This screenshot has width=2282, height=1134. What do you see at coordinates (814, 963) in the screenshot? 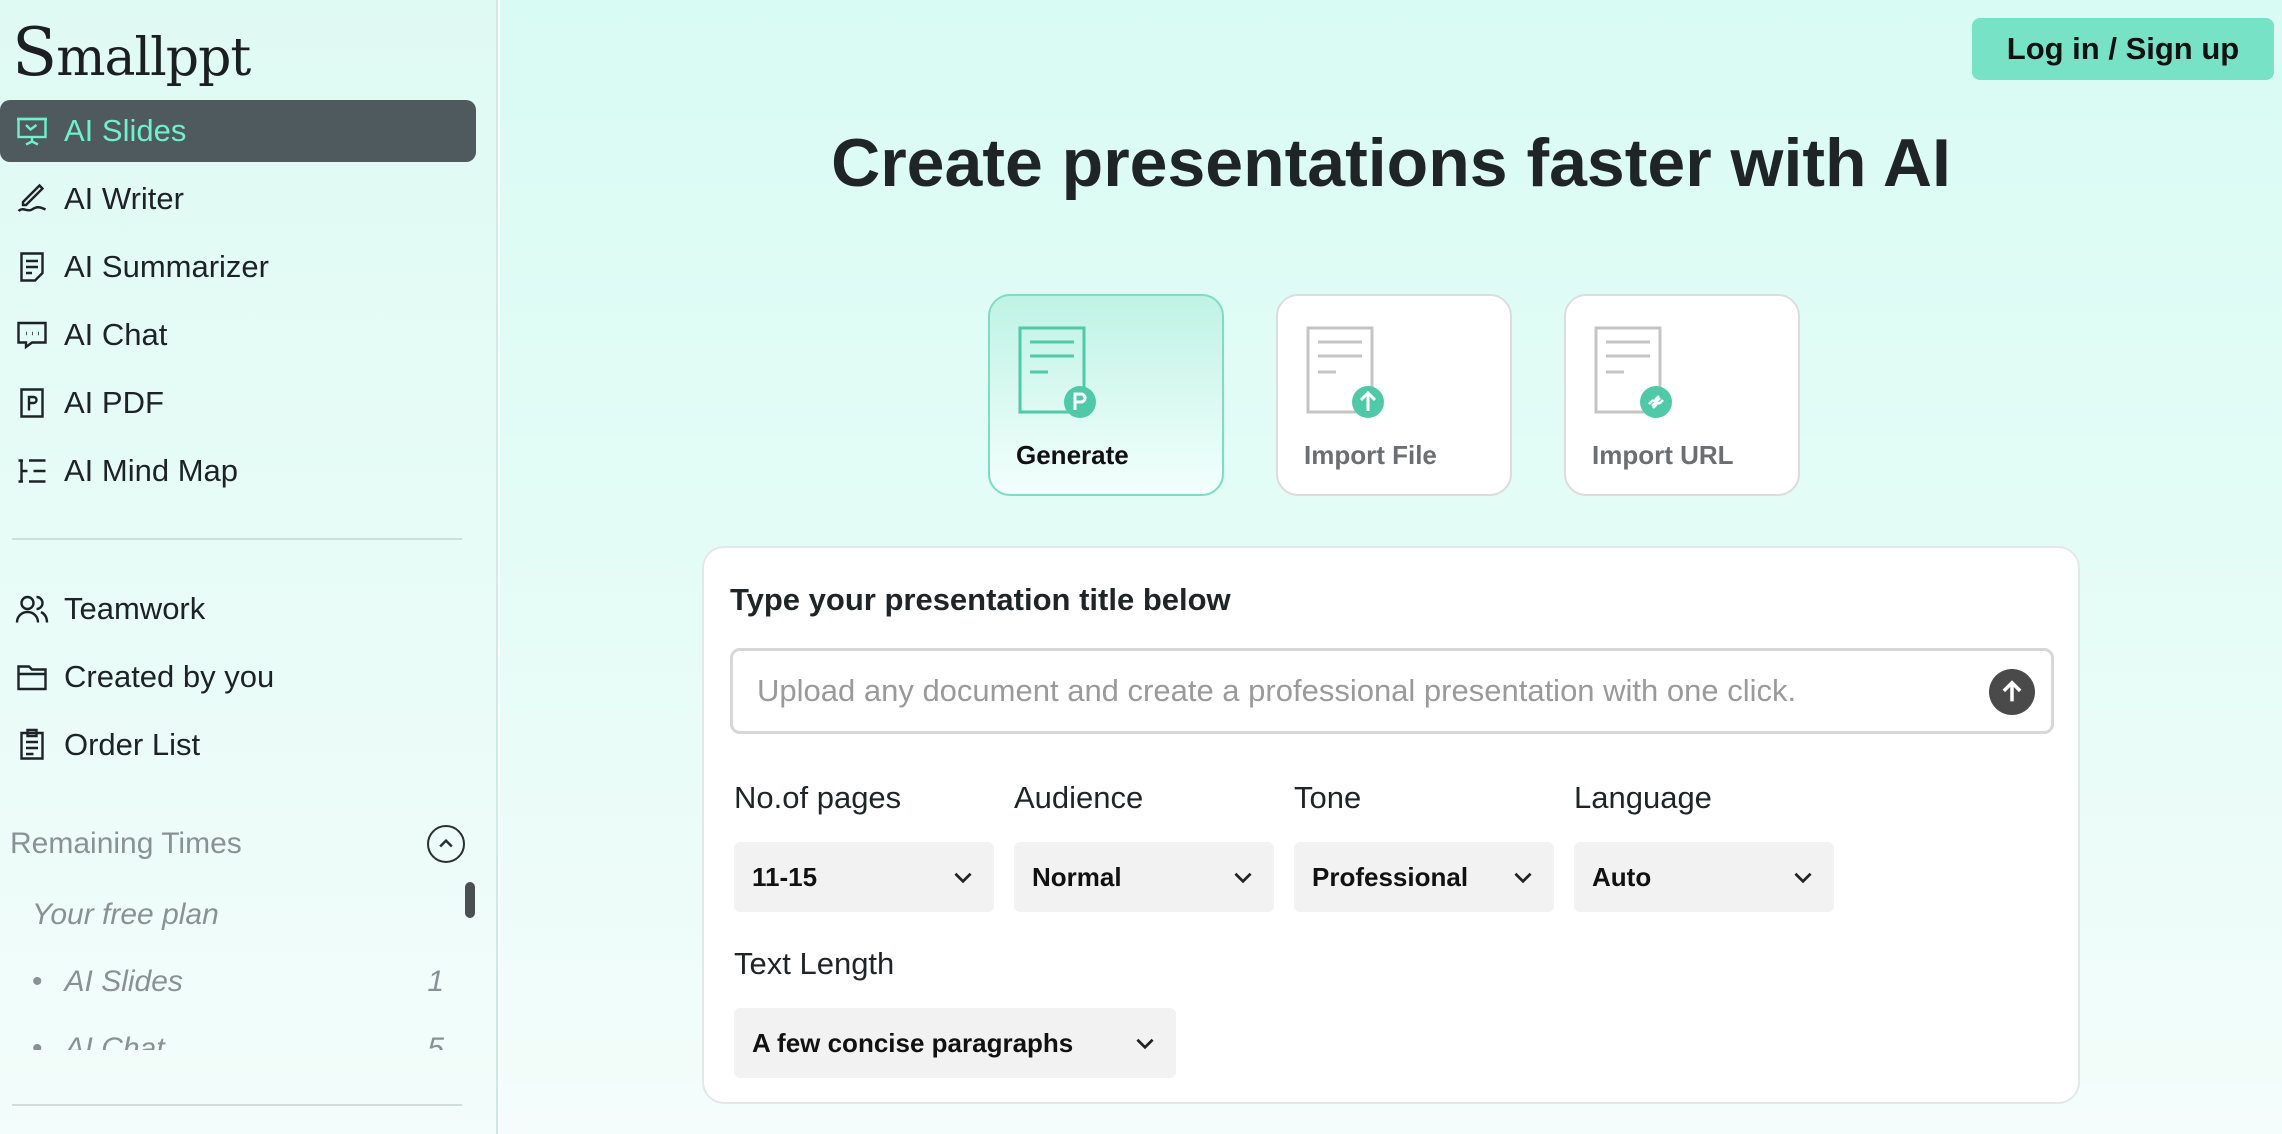
I see `text-length-label: Text Length` at bounding box center [814, 963].